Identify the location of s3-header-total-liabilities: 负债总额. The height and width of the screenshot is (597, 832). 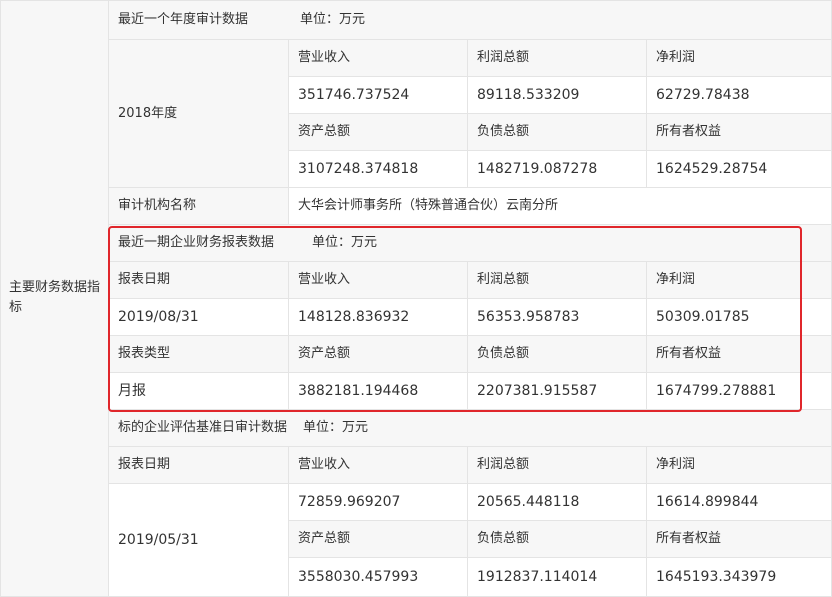
(557, 539).